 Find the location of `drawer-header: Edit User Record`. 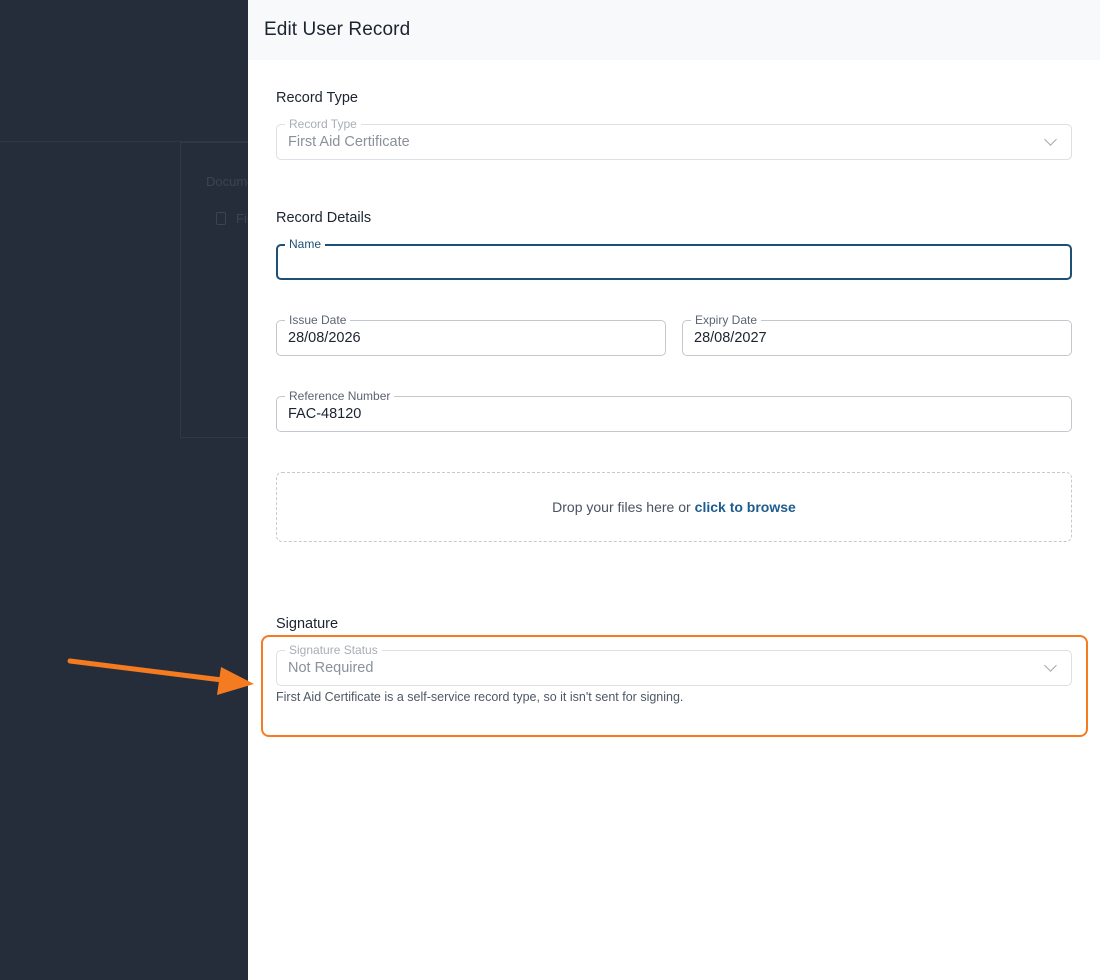

drawer-header: Edit User Record is located at coordinates (674, 30).